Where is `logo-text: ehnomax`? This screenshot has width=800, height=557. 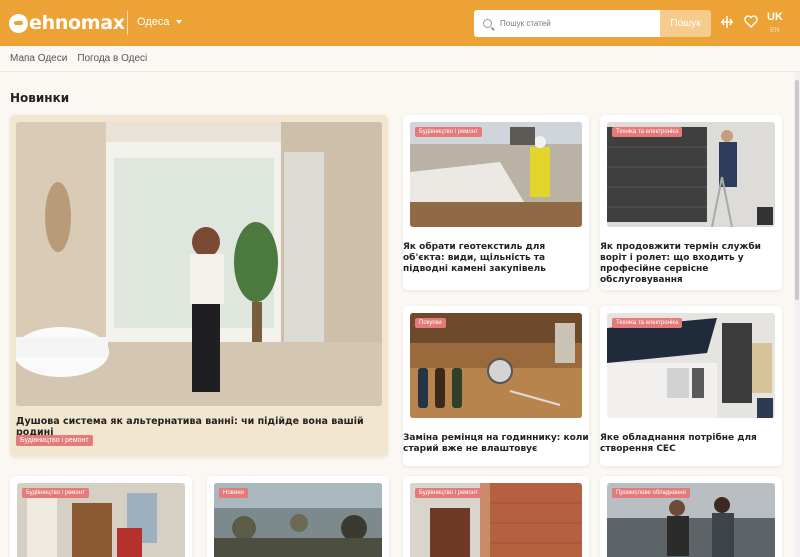 logo-text: ehnomax is located at coordinates (77, 23).